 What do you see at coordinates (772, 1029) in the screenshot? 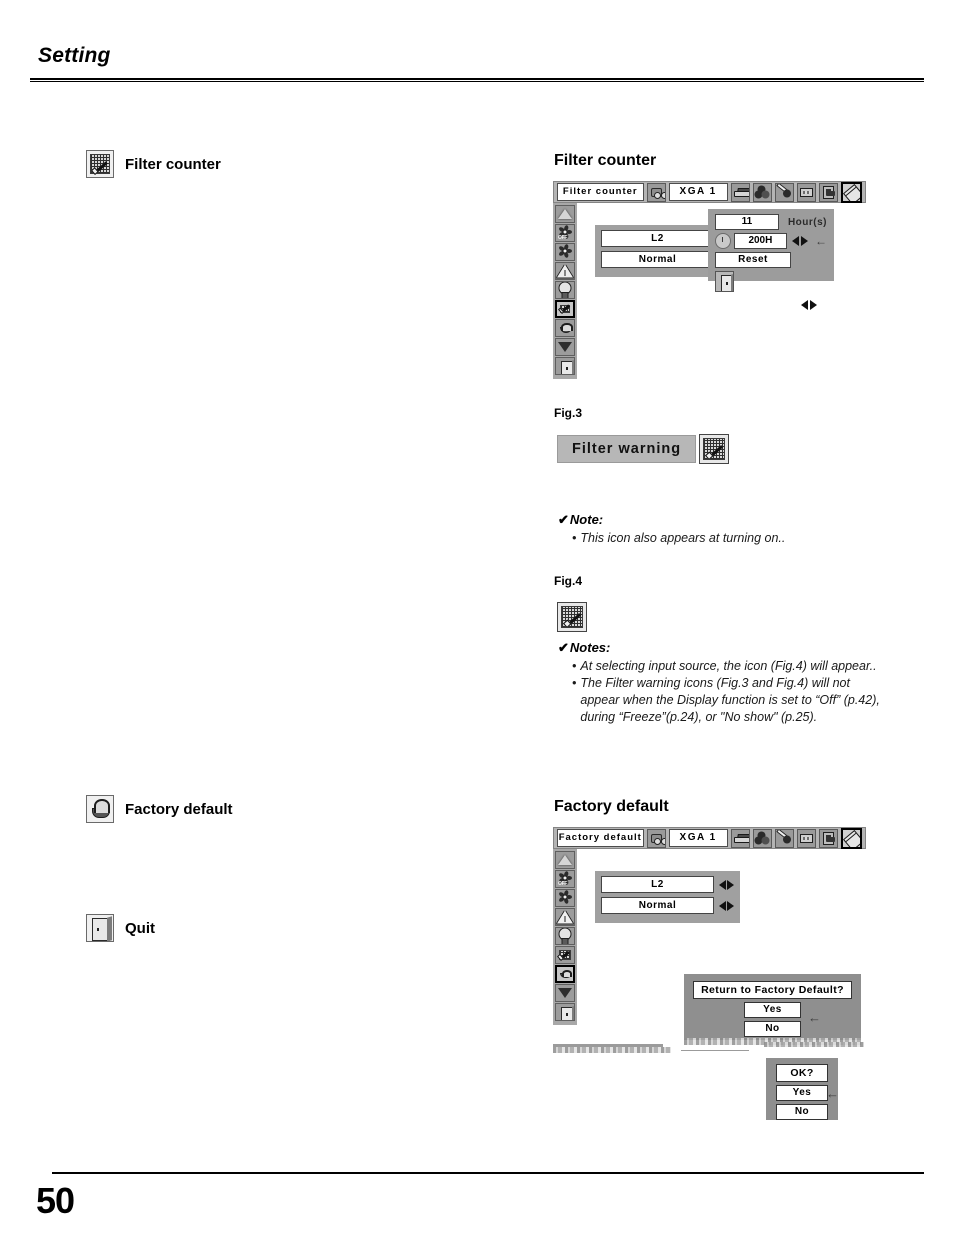
I see `confirm-no-button: No` at bounding box center [772, 1029].